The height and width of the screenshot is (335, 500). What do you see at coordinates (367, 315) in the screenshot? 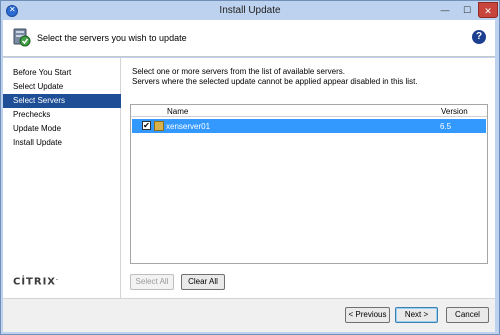
I see `previous-button: < Previous` at bounding box center [367, 315].